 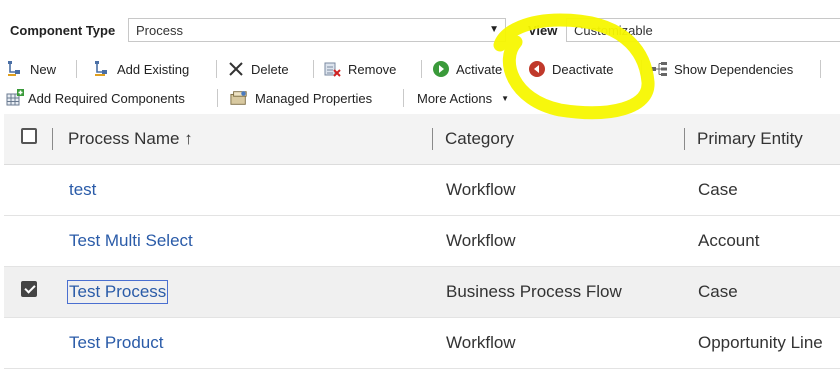 What do you see at coordinates (117, 292) in the screenshot?
I see `process-name-link: Test Process` at bounding box center [117, 292].